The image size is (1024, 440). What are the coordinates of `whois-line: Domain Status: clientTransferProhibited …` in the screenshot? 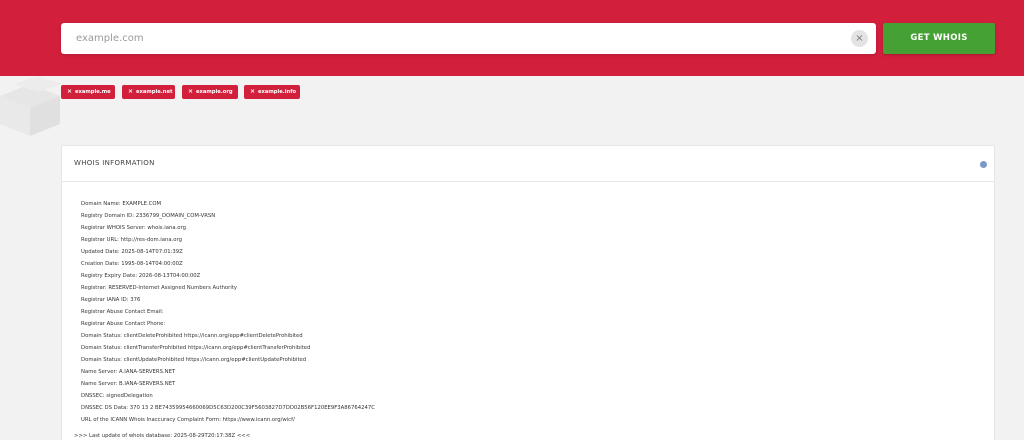 It's located at (196, 348).